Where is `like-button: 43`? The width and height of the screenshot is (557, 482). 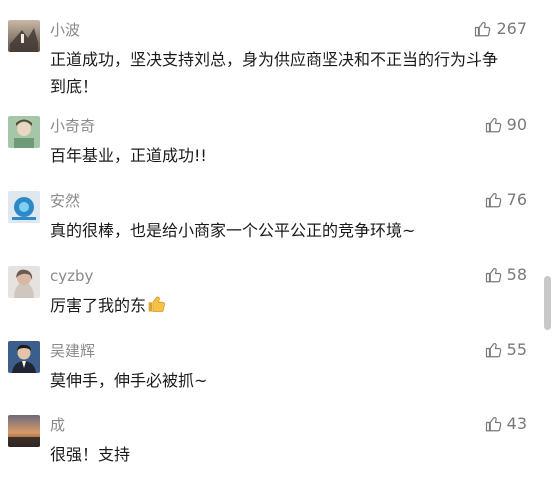
like-button: 43 is located at coordinates (506, 424).